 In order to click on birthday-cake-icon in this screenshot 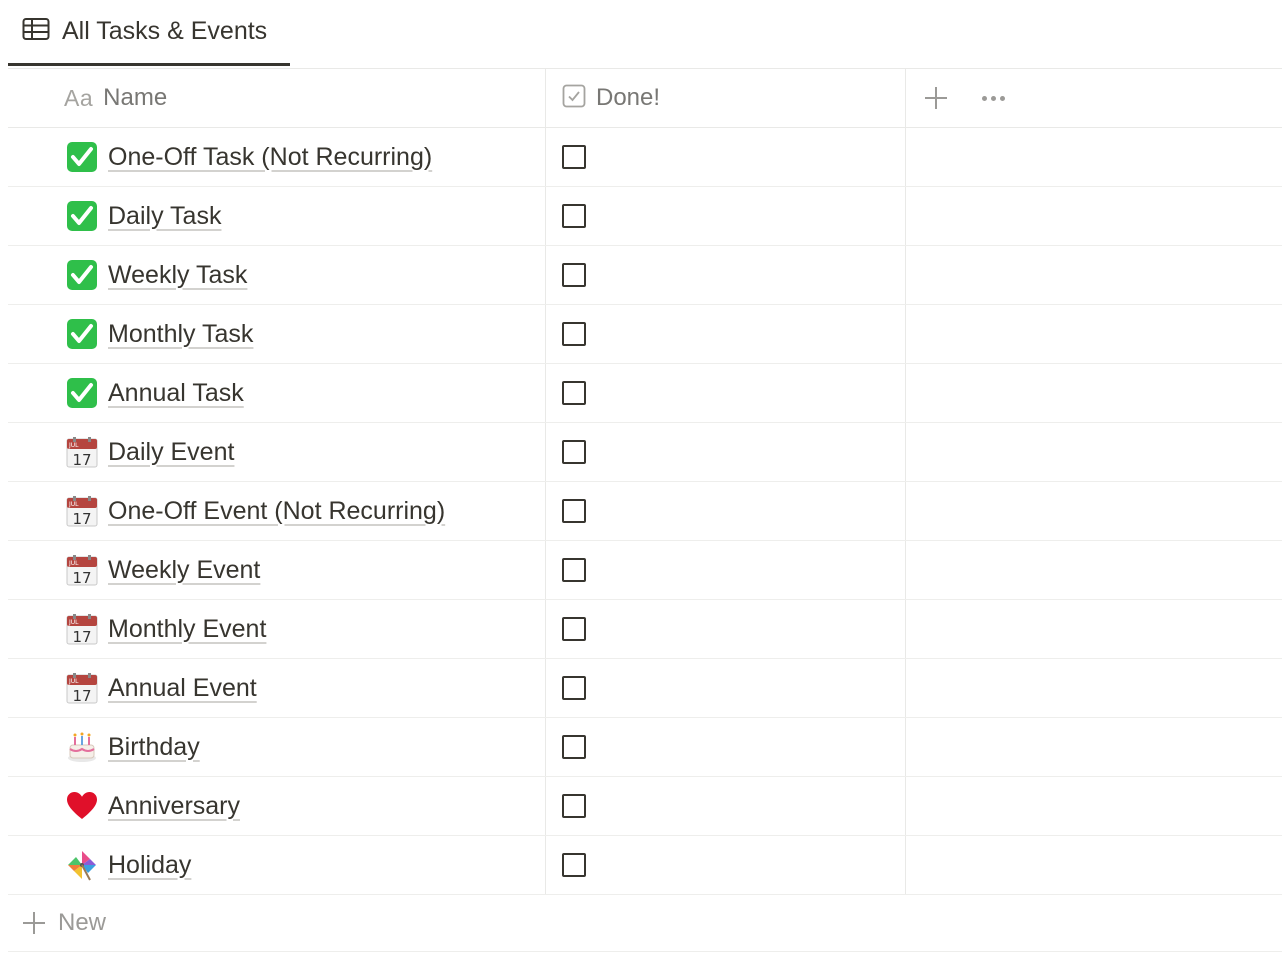, I will do `click(82, 747)`.